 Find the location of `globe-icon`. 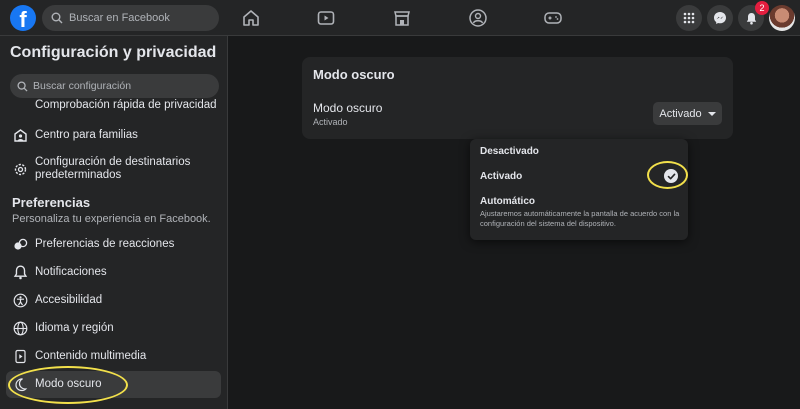

globe-icon is located at coordinates (20, 328).